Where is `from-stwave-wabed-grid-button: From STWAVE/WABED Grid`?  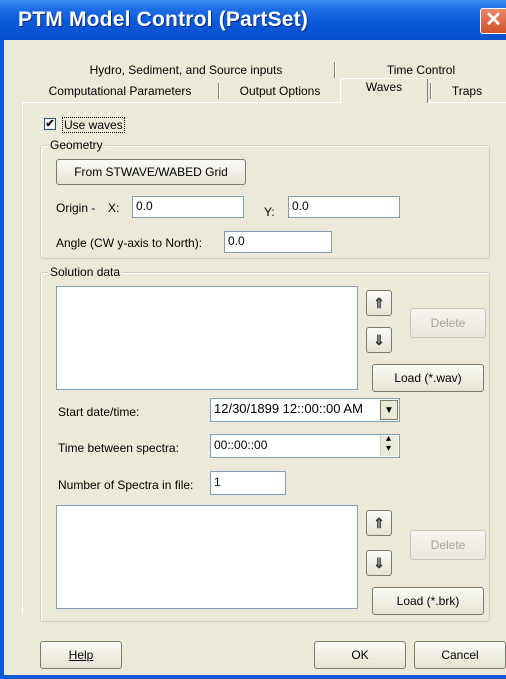 from-stwave-wabed-grid-button: From STWAVE/WABED Grid is located at coordinates (151, 172).